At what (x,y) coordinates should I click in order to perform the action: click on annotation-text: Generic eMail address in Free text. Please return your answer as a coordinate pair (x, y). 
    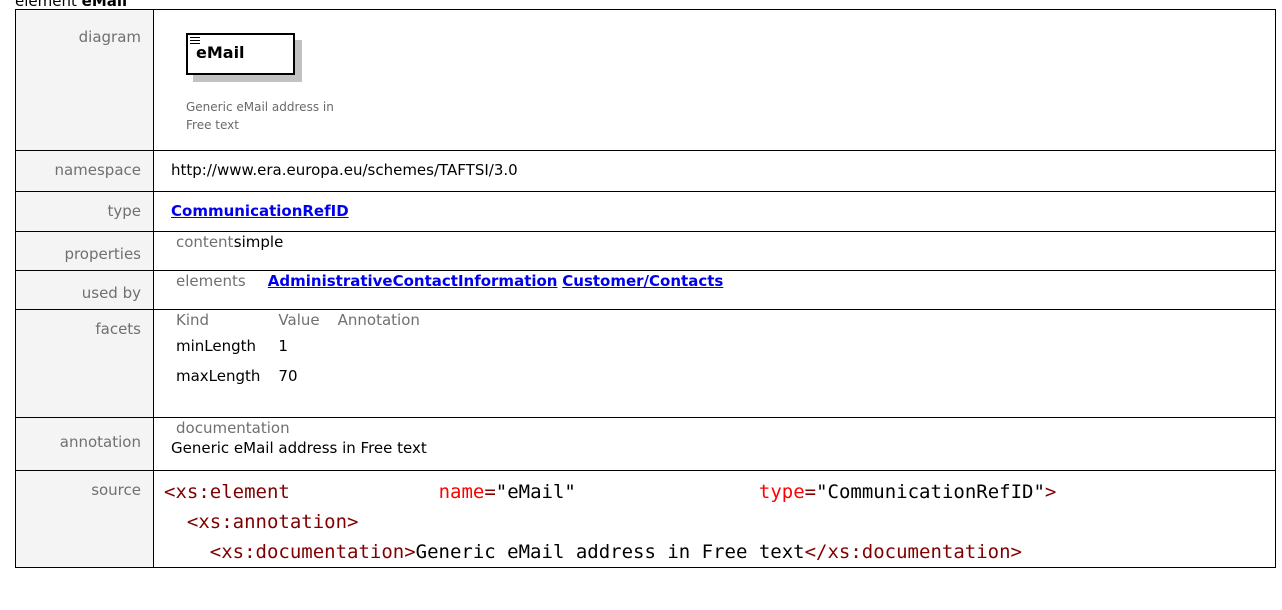
    Looking at the image, I should click on (299, 448).